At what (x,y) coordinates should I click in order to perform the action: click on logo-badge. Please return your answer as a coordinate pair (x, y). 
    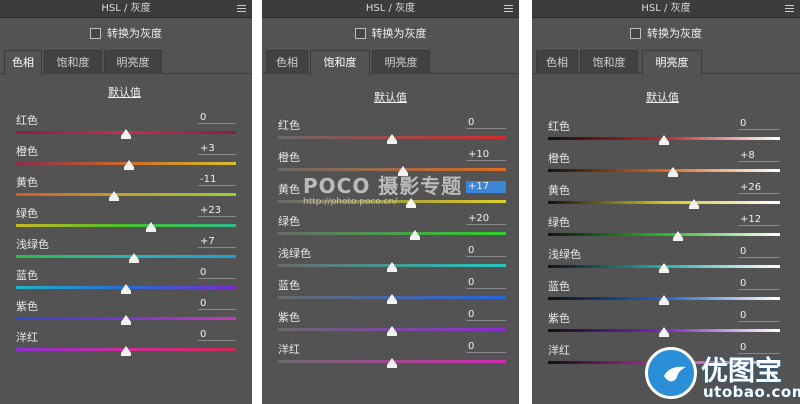
    Looking at the image, I should click on (671, 373).